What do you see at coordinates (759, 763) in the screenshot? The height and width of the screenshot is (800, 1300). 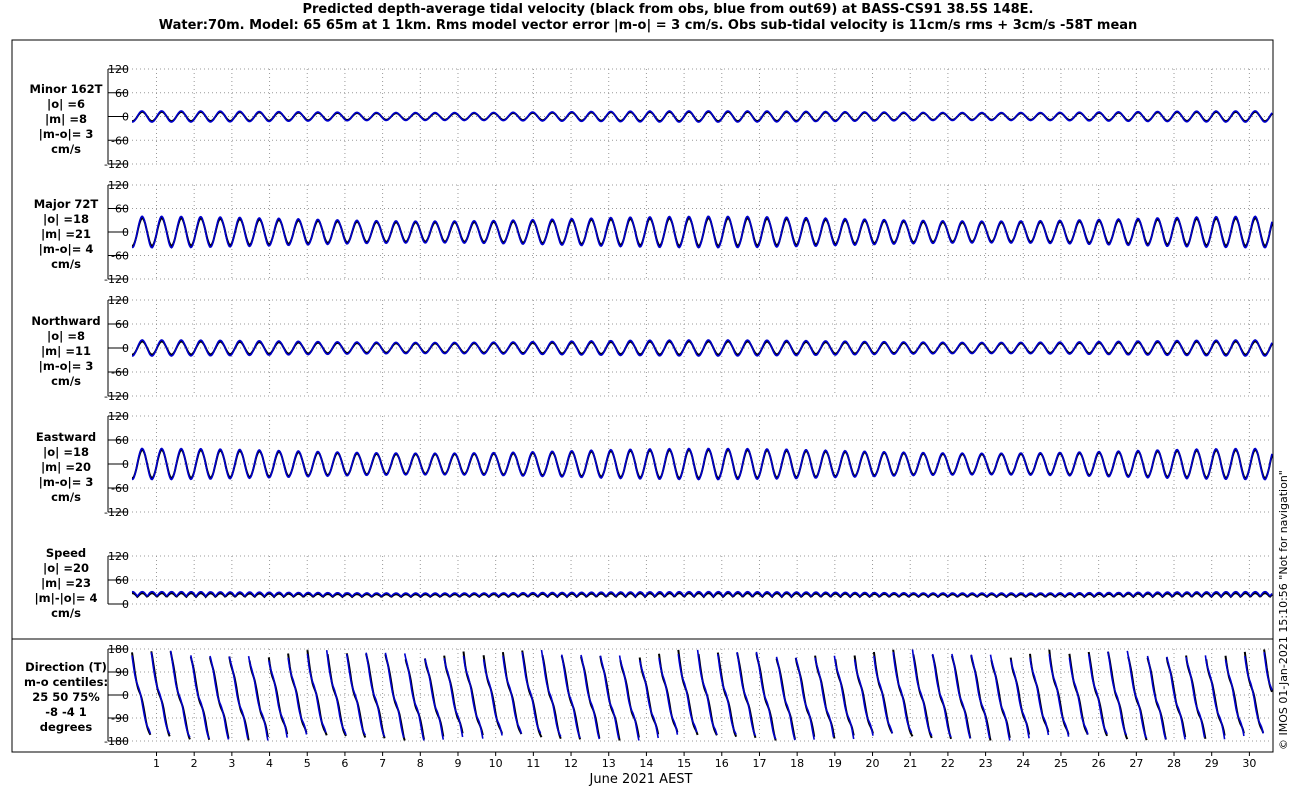 I see `xtick-label: 17` at bounding box center [759, 763].